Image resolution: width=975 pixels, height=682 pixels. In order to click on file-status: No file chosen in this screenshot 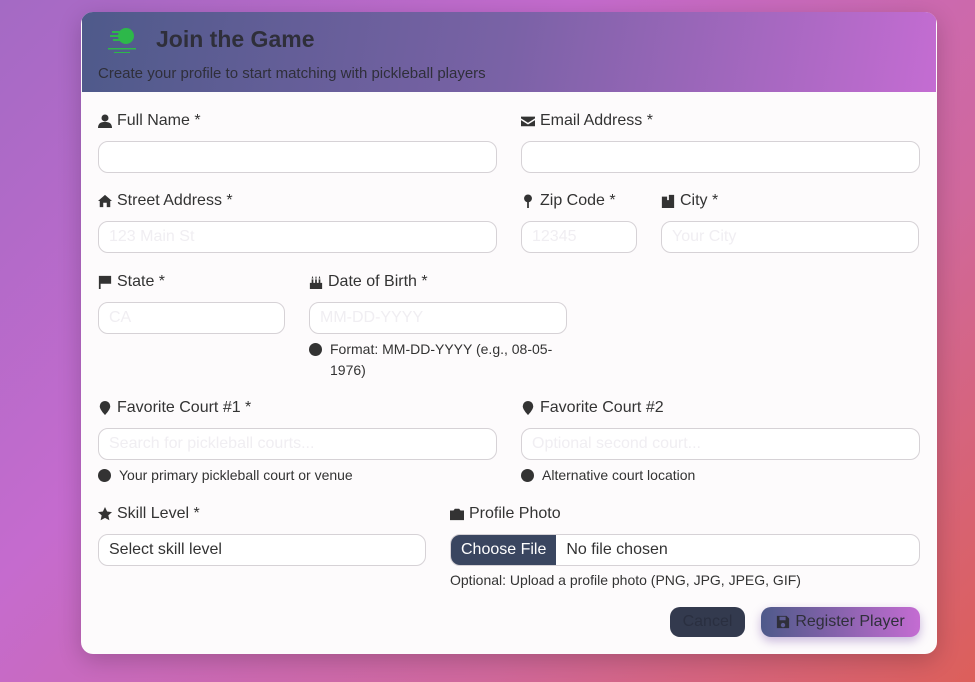, I will do `click(617, 549)`.